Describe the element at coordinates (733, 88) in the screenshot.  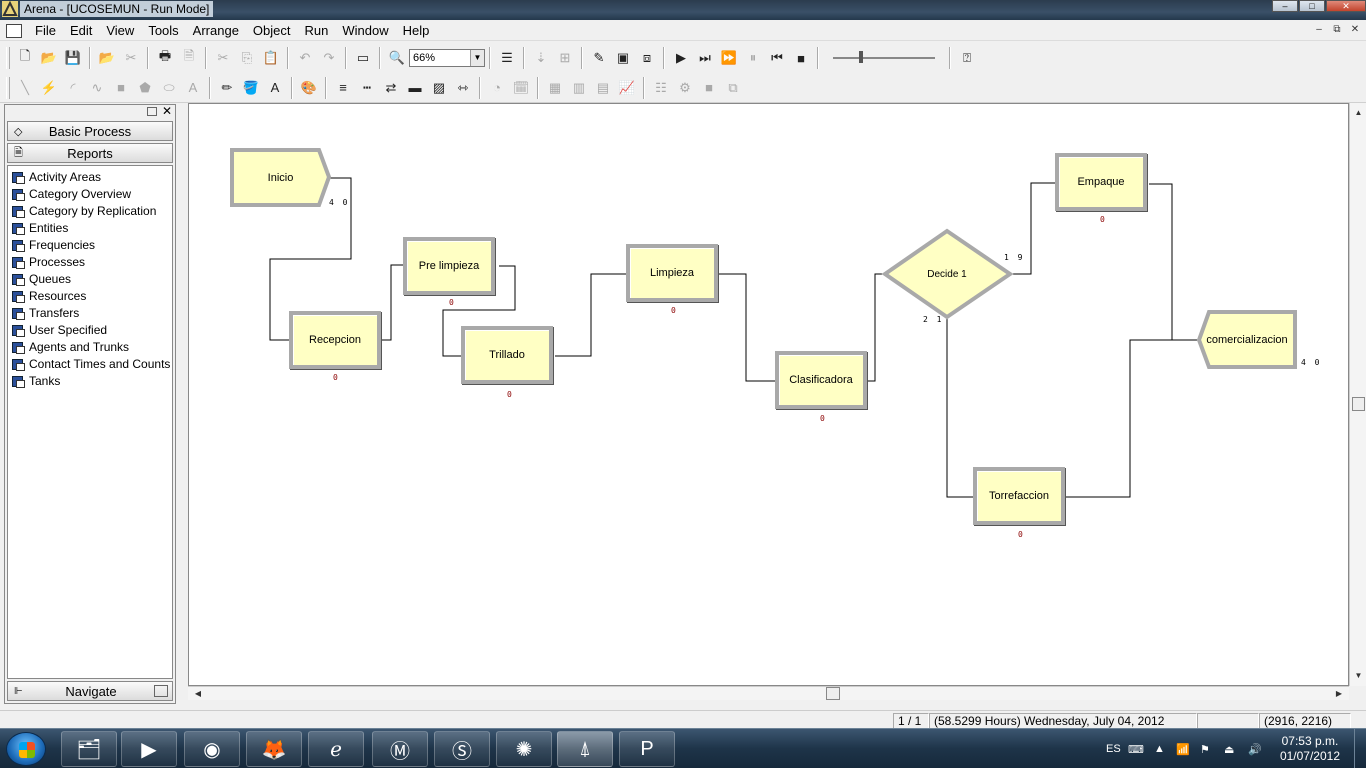
I see `transporter-icon: ⧉` at that location.